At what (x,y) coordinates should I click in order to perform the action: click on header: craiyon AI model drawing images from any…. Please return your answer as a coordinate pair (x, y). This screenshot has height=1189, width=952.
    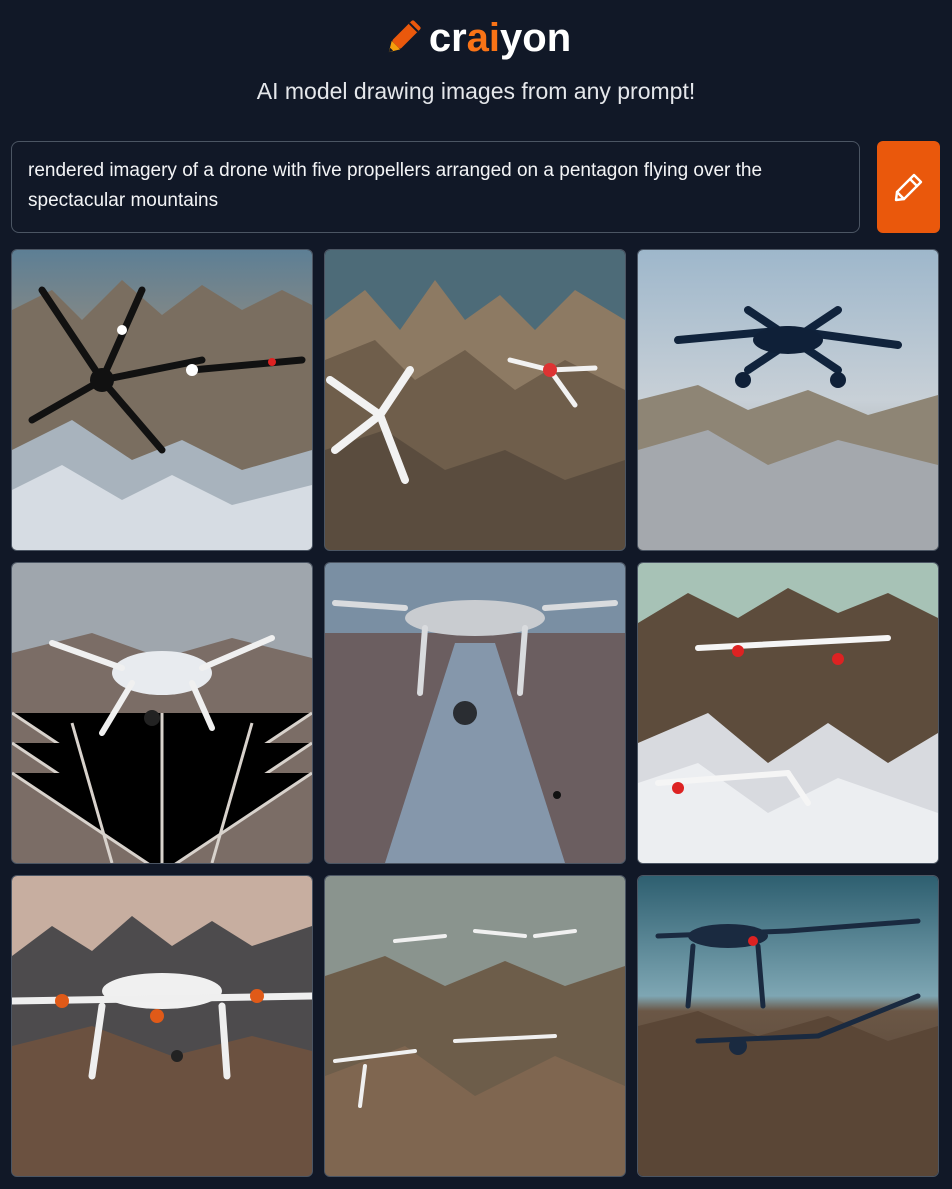
    Looking at the image, I should click on (476, 70).